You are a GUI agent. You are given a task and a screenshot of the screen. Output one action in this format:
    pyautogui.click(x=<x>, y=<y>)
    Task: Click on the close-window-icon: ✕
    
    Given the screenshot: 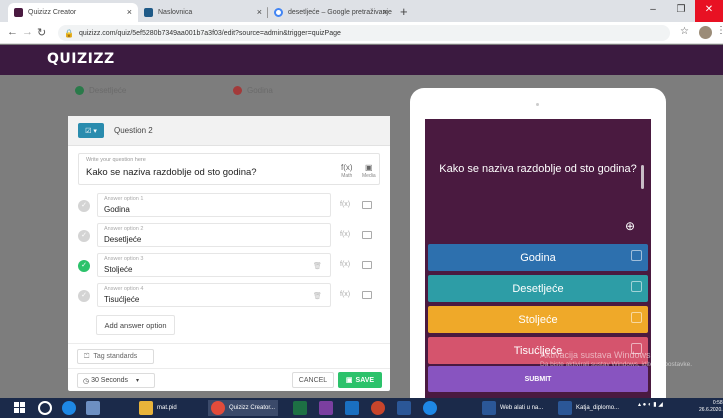 What is the action you would take?
    pyautogui.click(x=709, y=11)
    